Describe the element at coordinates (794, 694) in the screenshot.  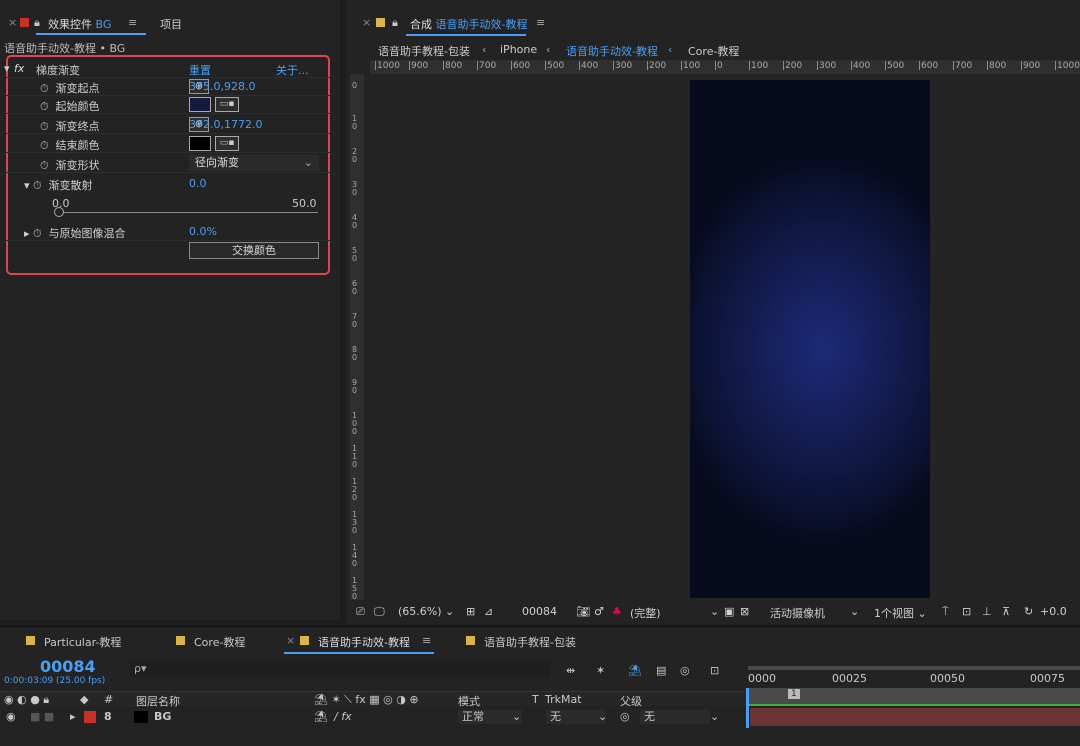
I see `comp-marker: 1` at that location.